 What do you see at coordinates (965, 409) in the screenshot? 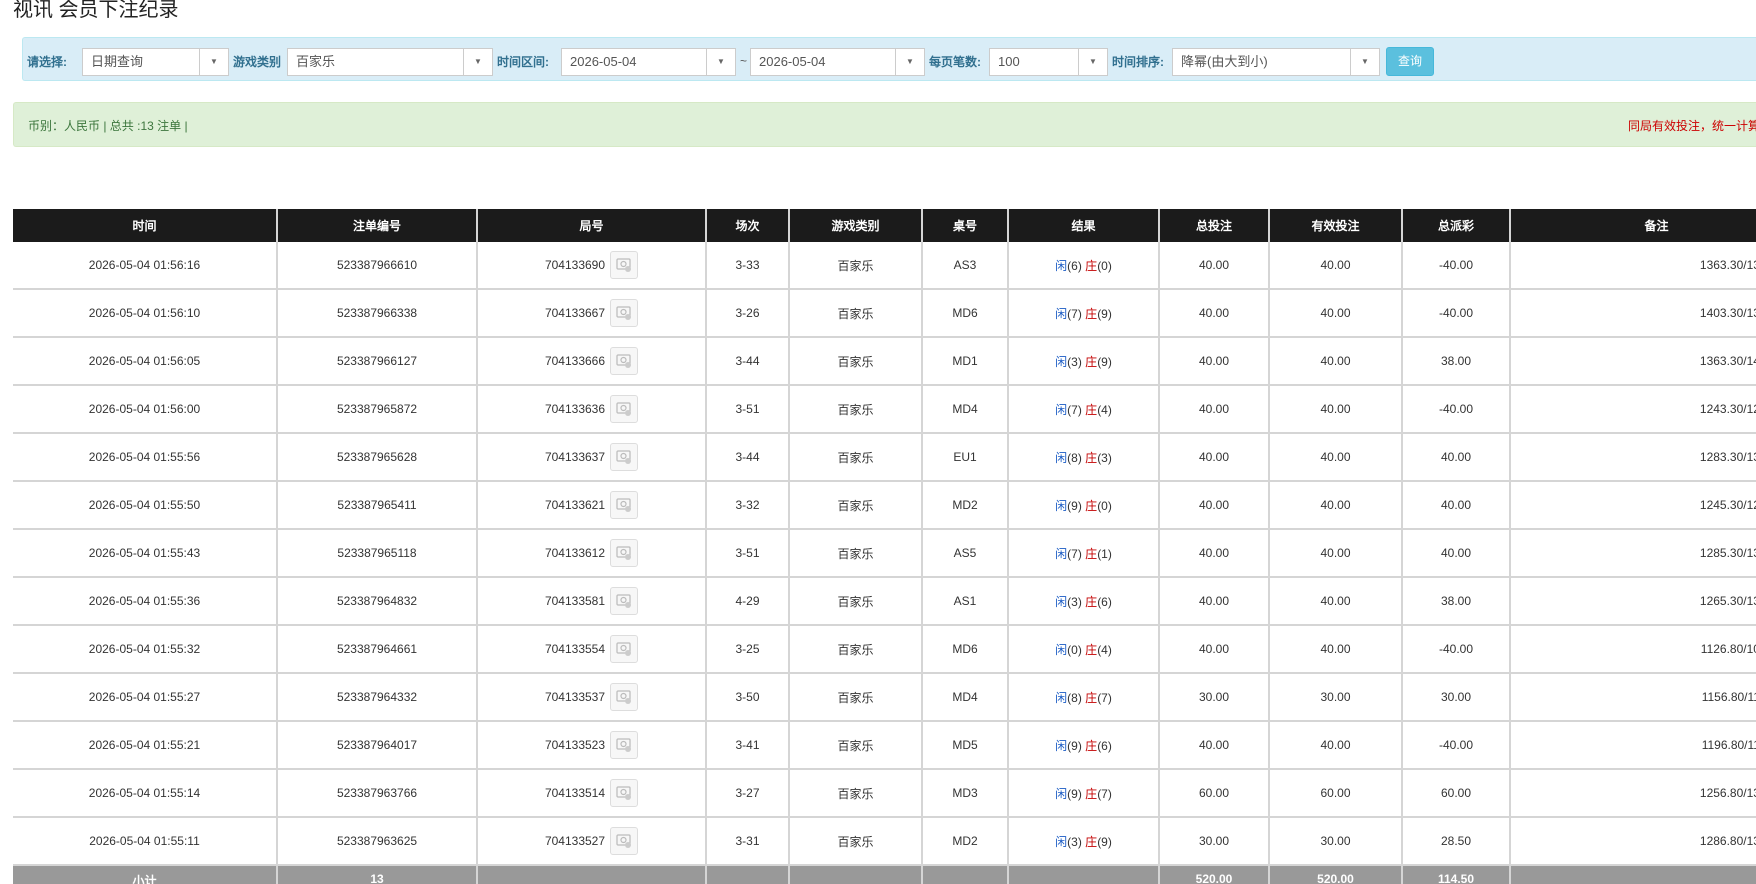
I see `cell-table-no: MD4` at bounding box center [965, 409].